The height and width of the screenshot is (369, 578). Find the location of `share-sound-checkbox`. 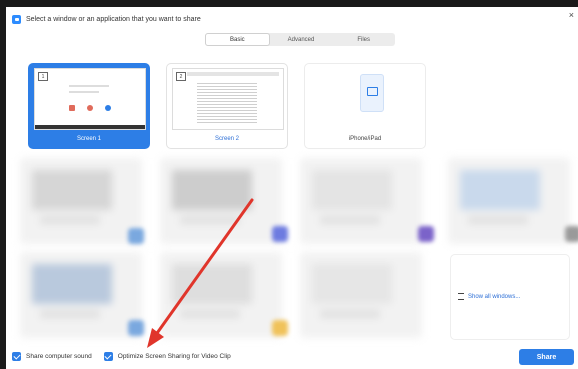

share-sound-checkbox is located at coordinates (16, 356).